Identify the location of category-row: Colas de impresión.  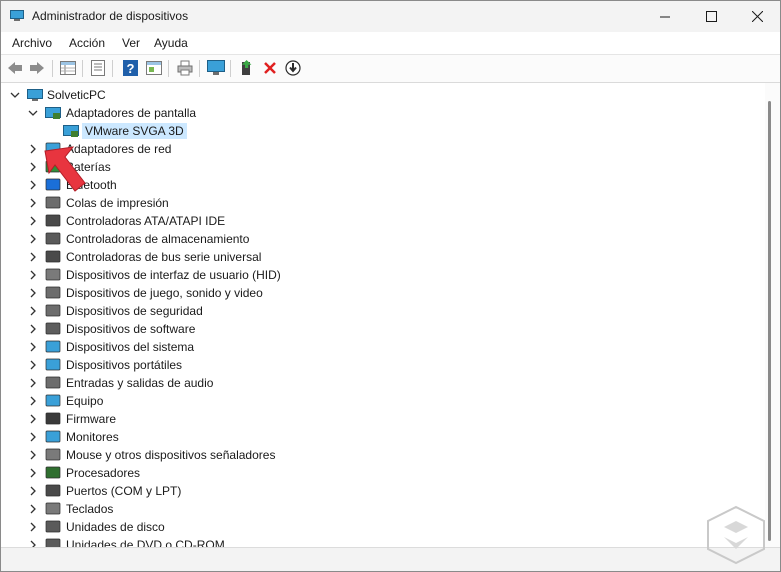
(381, 203).